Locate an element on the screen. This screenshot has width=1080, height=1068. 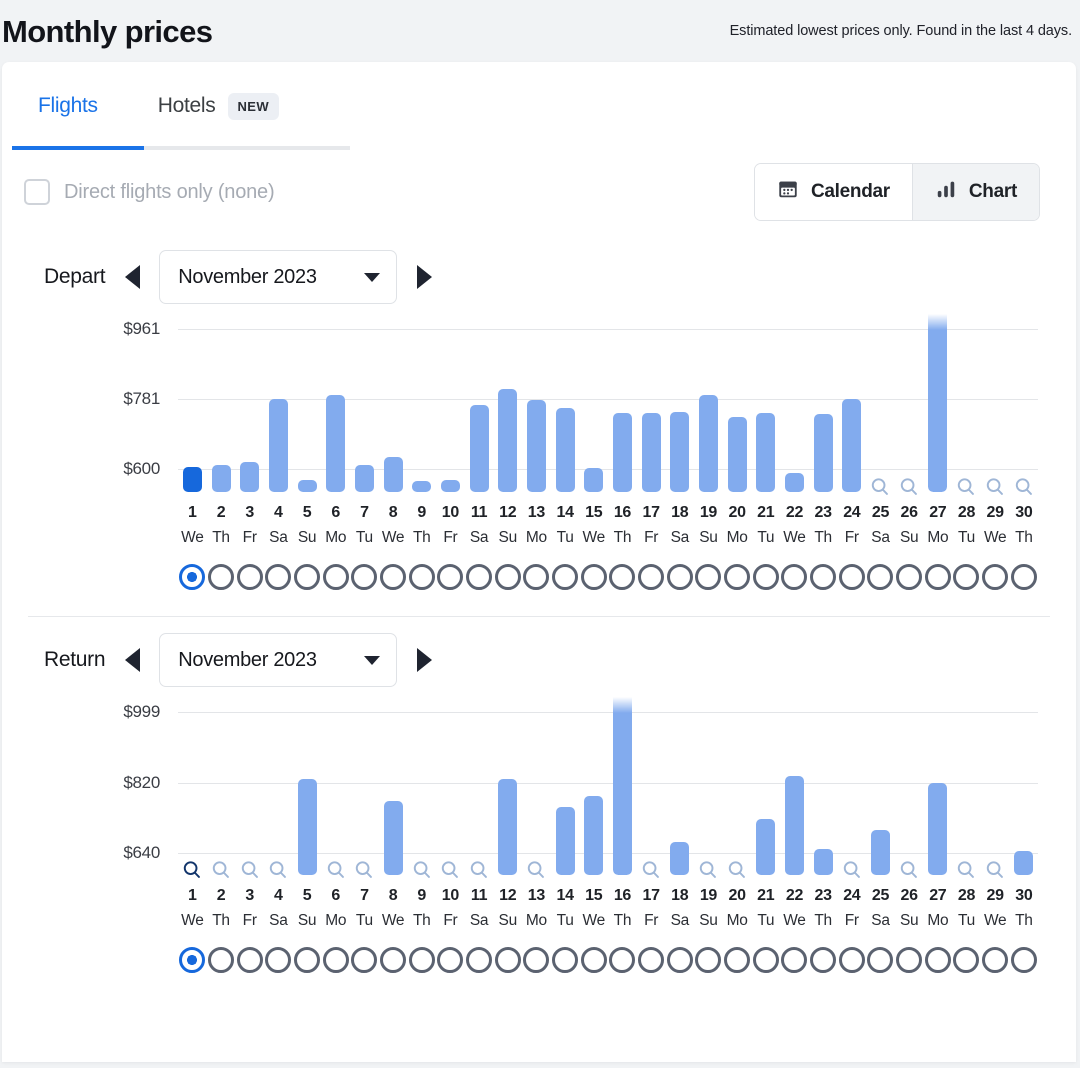
day-cell: 14 Tu is located at coordinates (565, 908).